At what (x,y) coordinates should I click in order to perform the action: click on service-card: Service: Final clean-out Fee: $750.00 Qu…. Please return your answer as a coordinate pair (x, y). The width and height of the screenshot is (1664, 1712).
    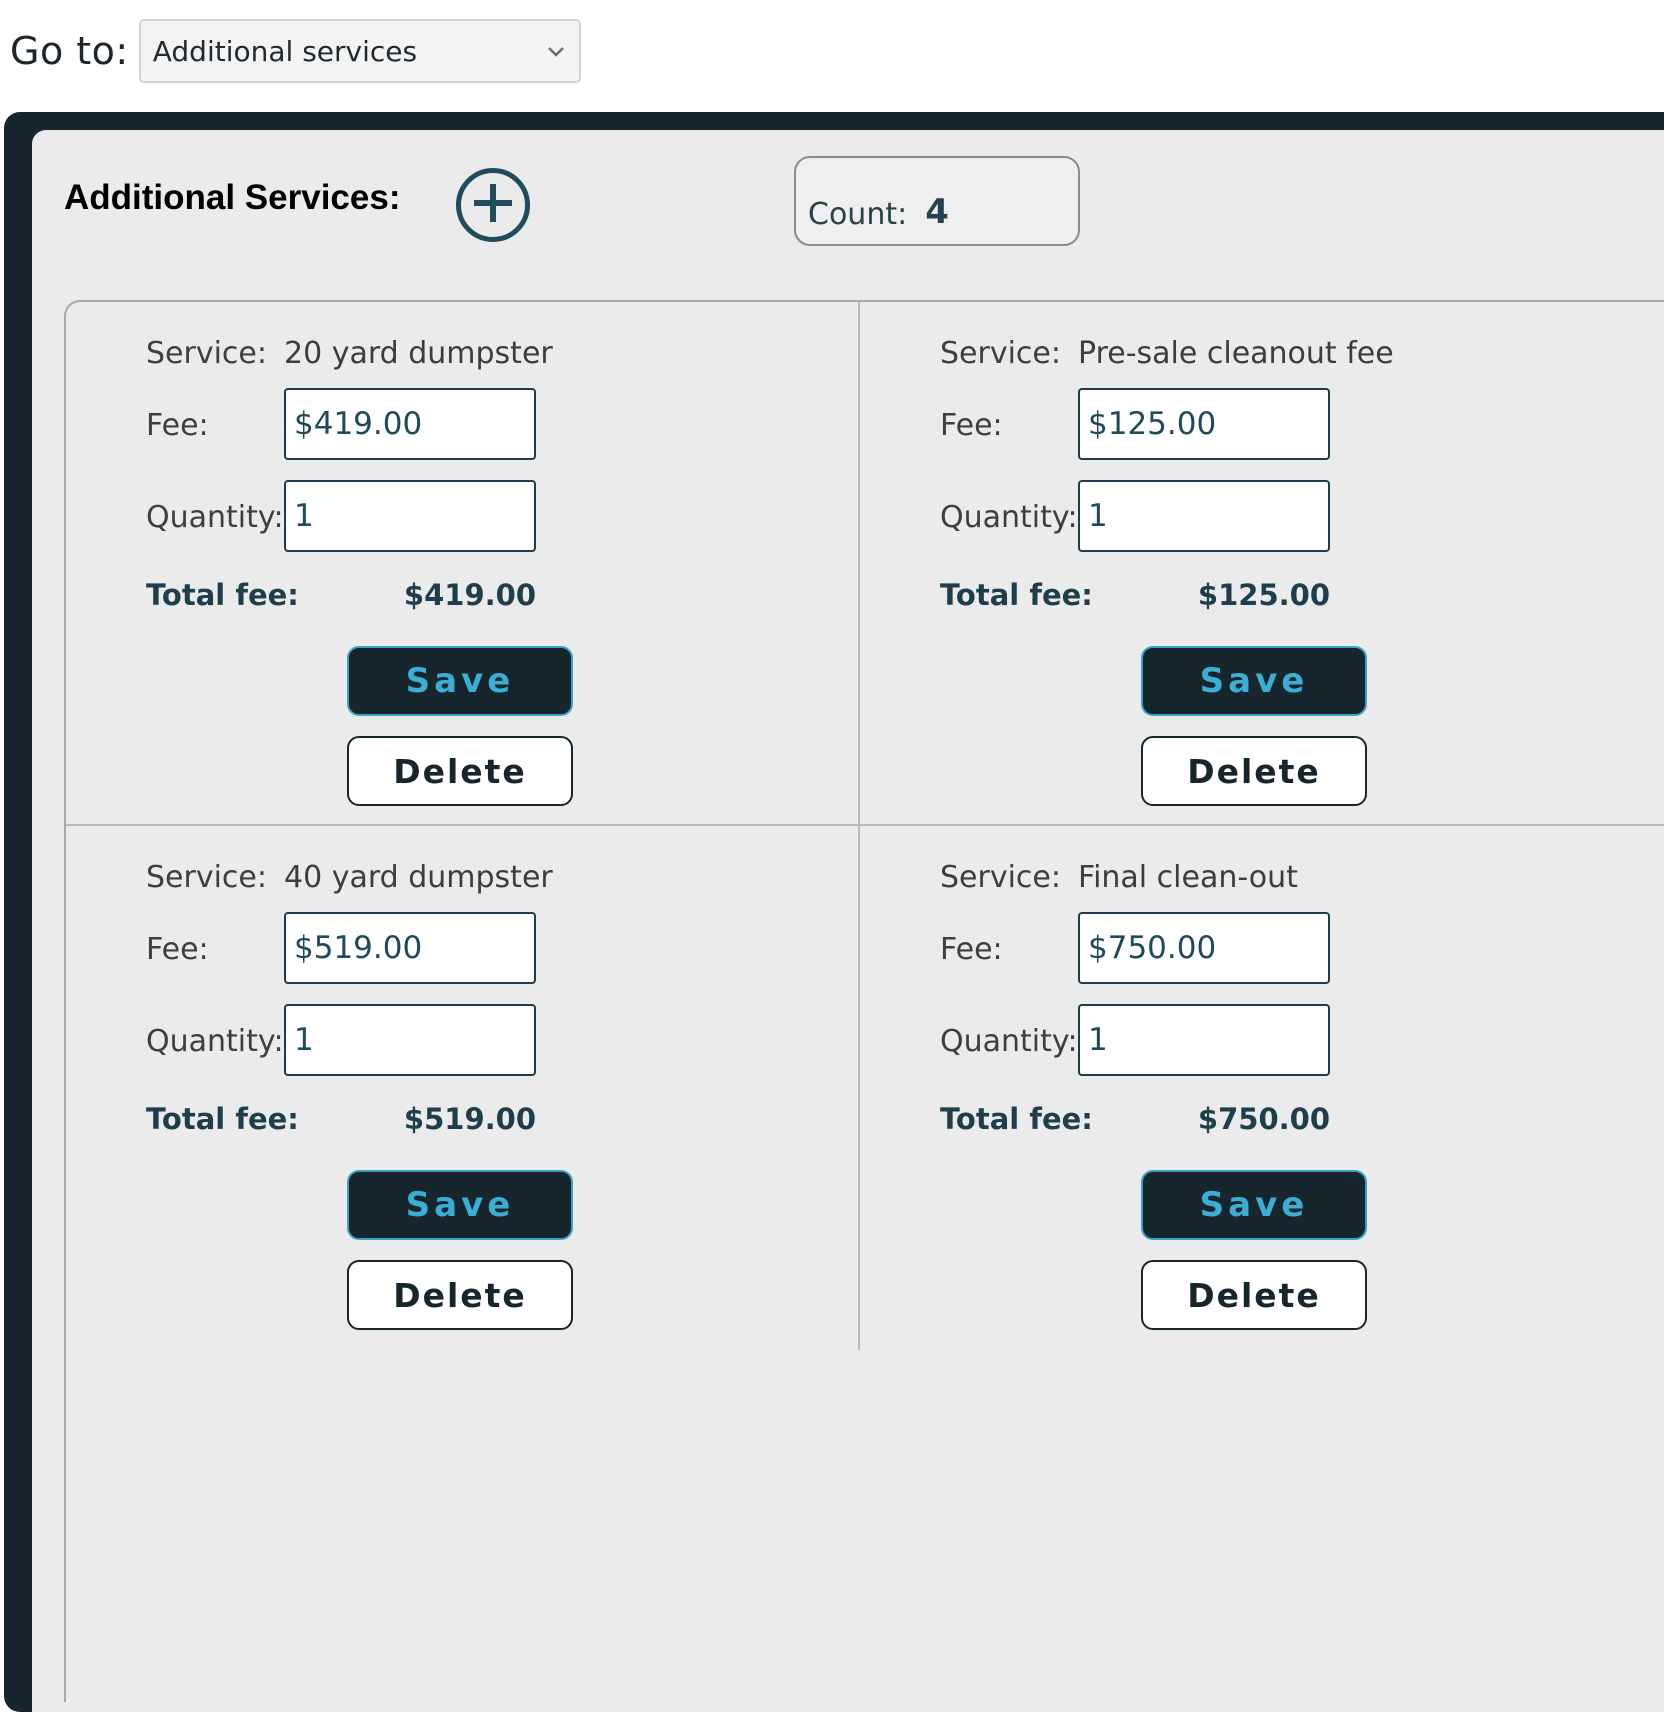
    Looking at the image, I should click on (1240, 1086).